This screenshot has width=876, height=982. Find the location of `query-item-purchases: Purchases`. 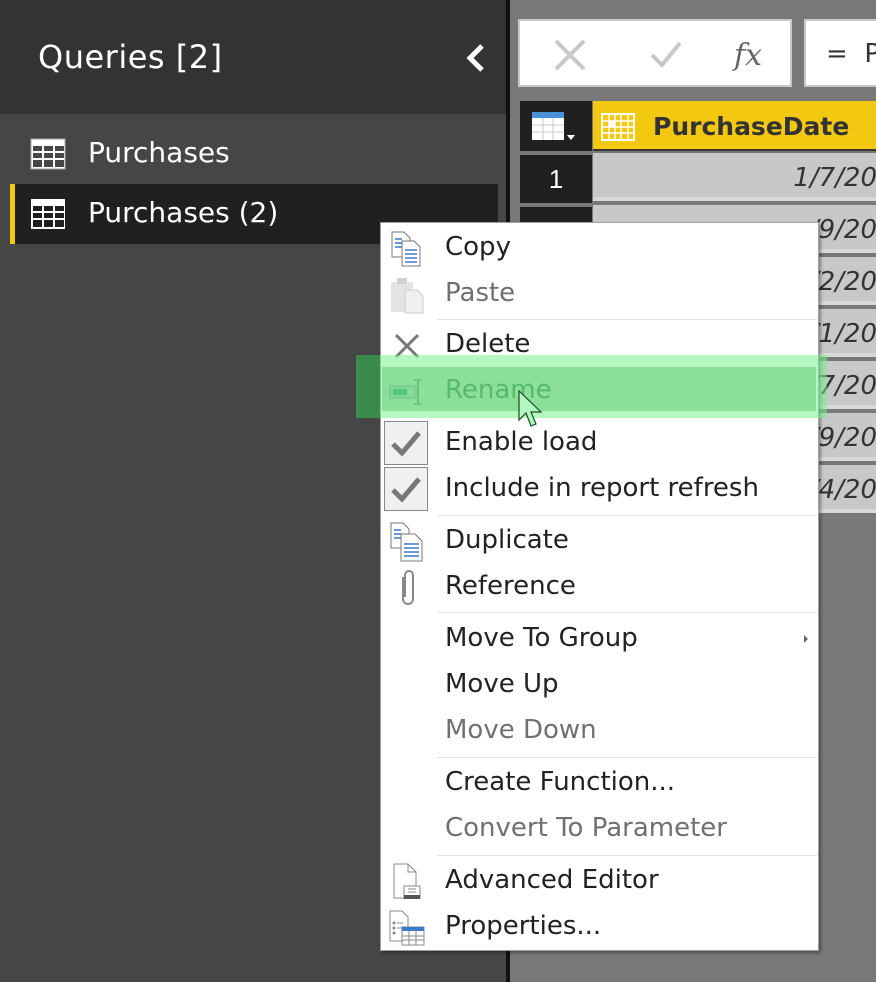

query-item-purchases: Purchases is located at coordinates (254, 154).